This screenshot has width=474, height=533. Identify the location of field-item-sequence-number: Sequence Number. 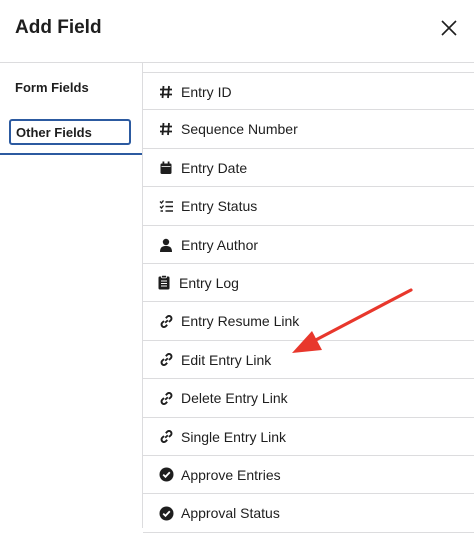
(308, 129).